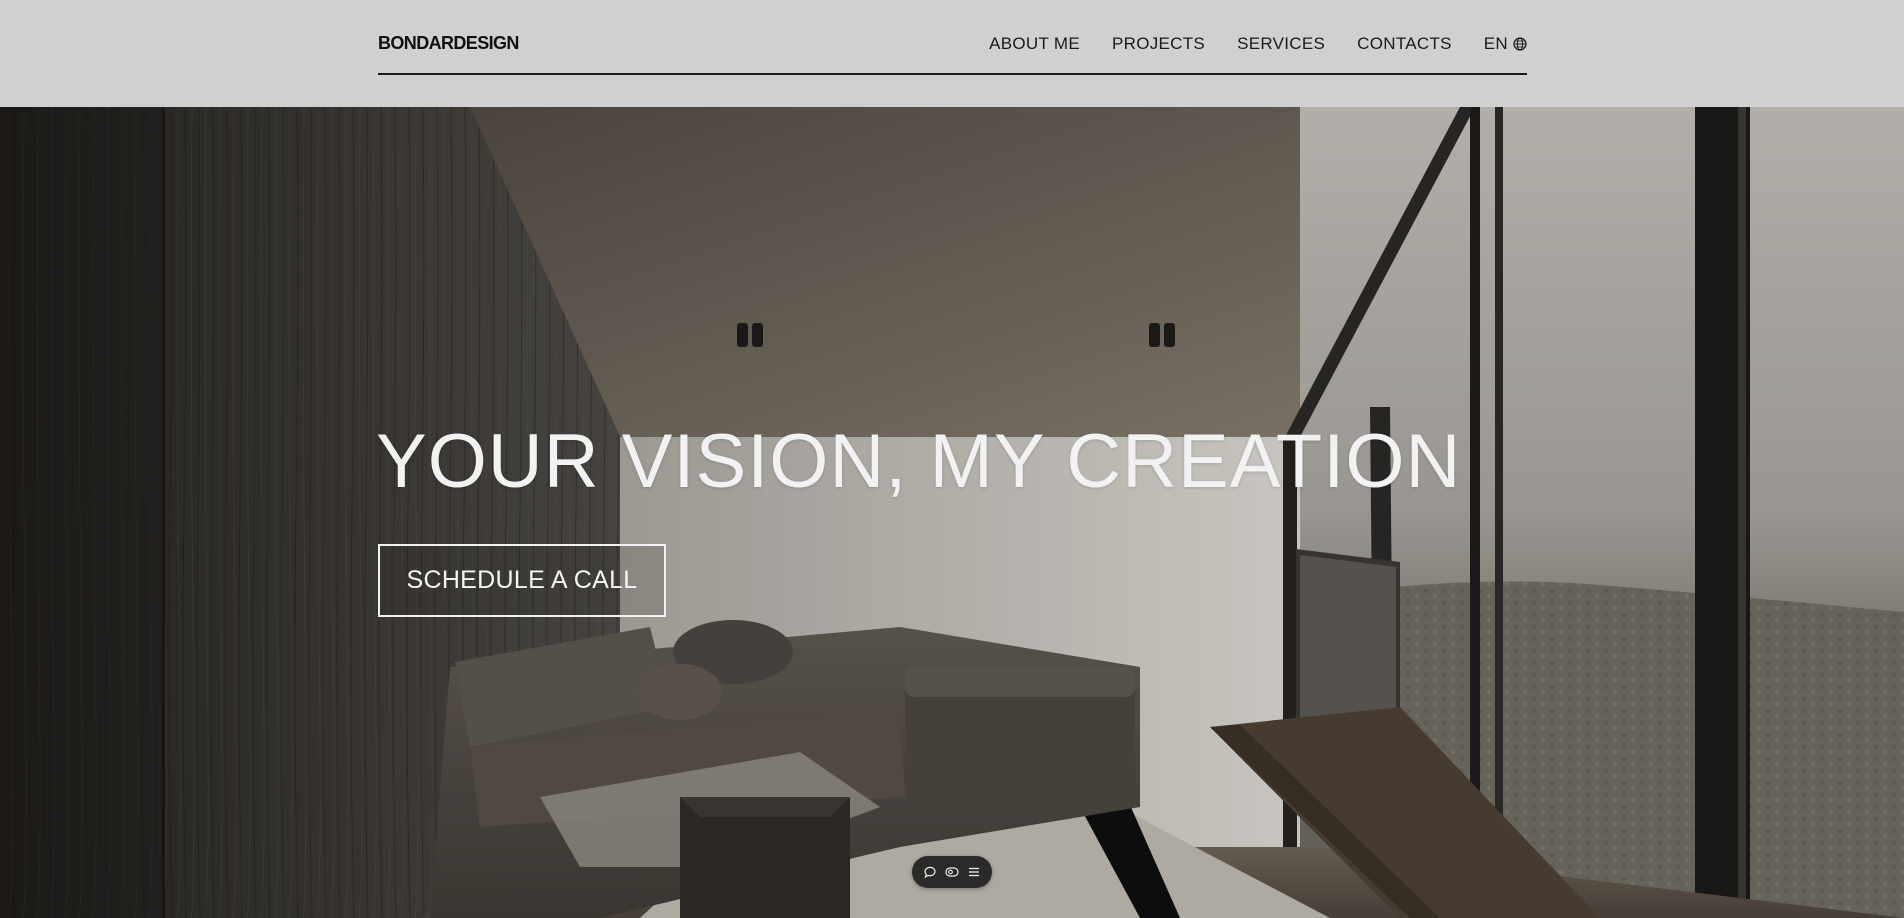  I want to click on schedule-call-button: SCHEDULE A CALL, so click(522, 580).